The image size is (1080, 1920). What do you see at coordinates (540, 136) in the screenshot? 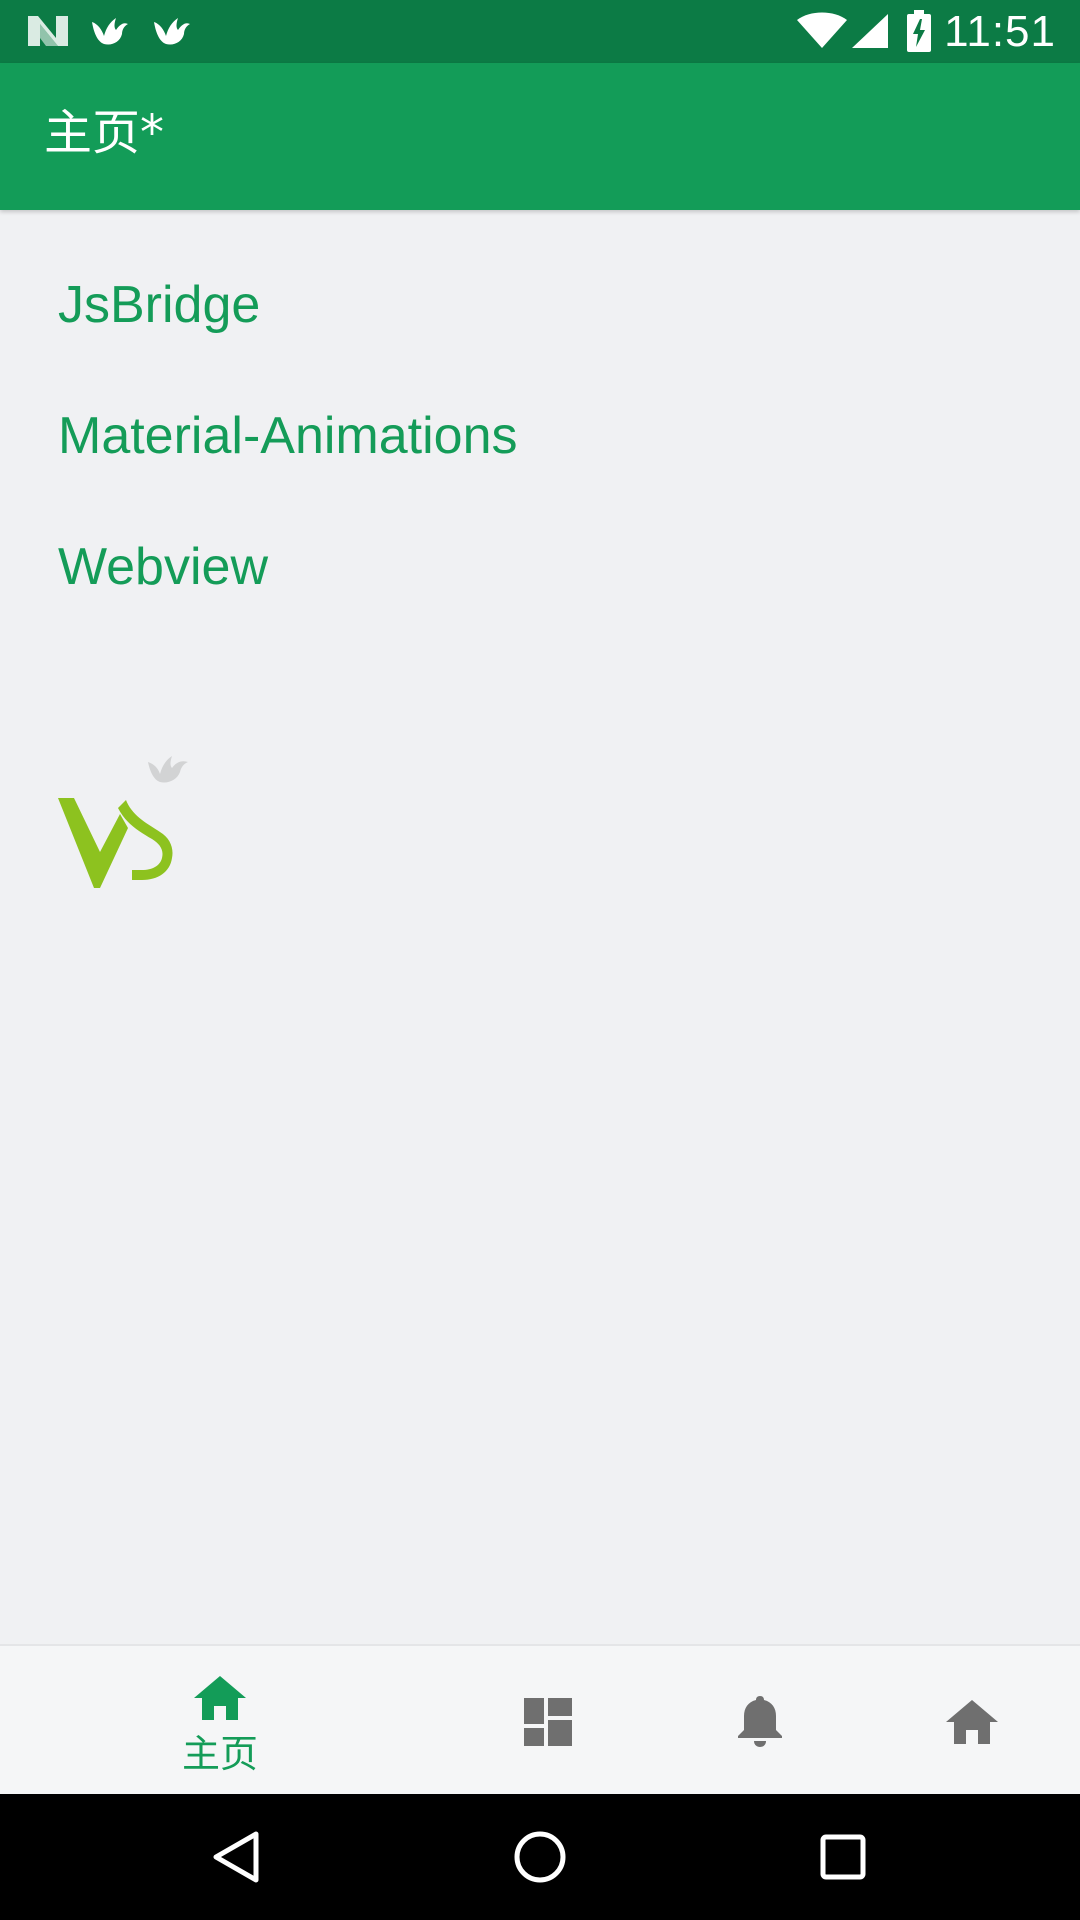
I see `app-bar: 主页*` at bounding box center [540, 136].